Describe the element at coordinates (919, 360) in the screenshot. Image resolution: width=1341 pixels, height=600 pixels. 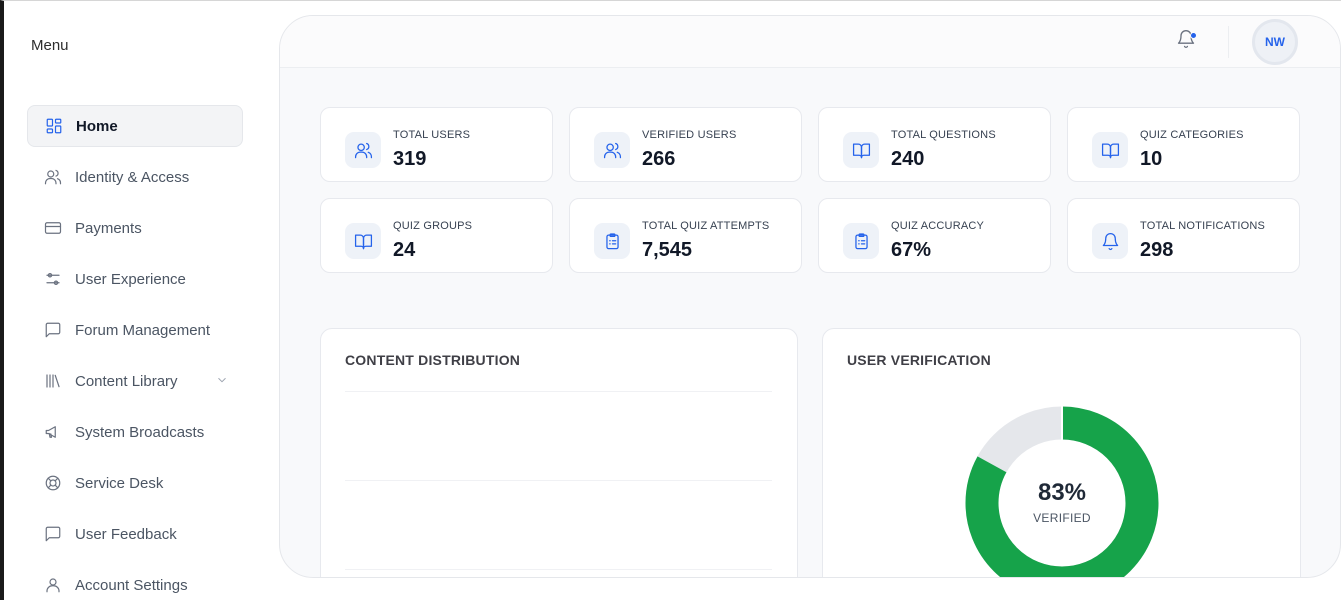
I see `panel-title: USER VERIFICATION` at that location.